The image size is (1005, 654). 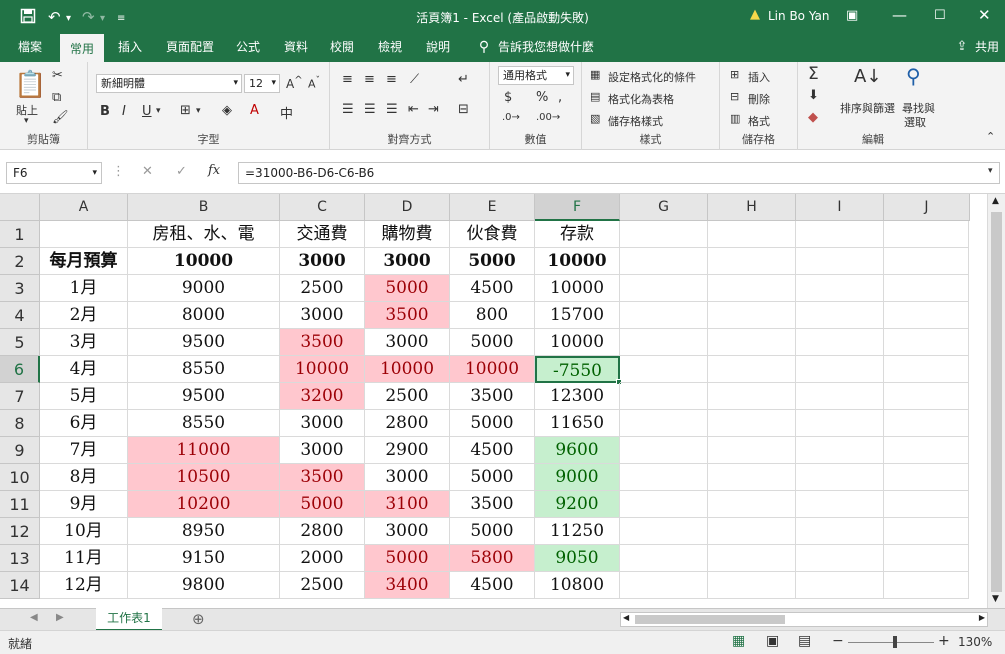 What do you see at coordinates (370, 109) in the screenshot?
I see `align-center-icon: ☰` at bounding box center [370, 109].